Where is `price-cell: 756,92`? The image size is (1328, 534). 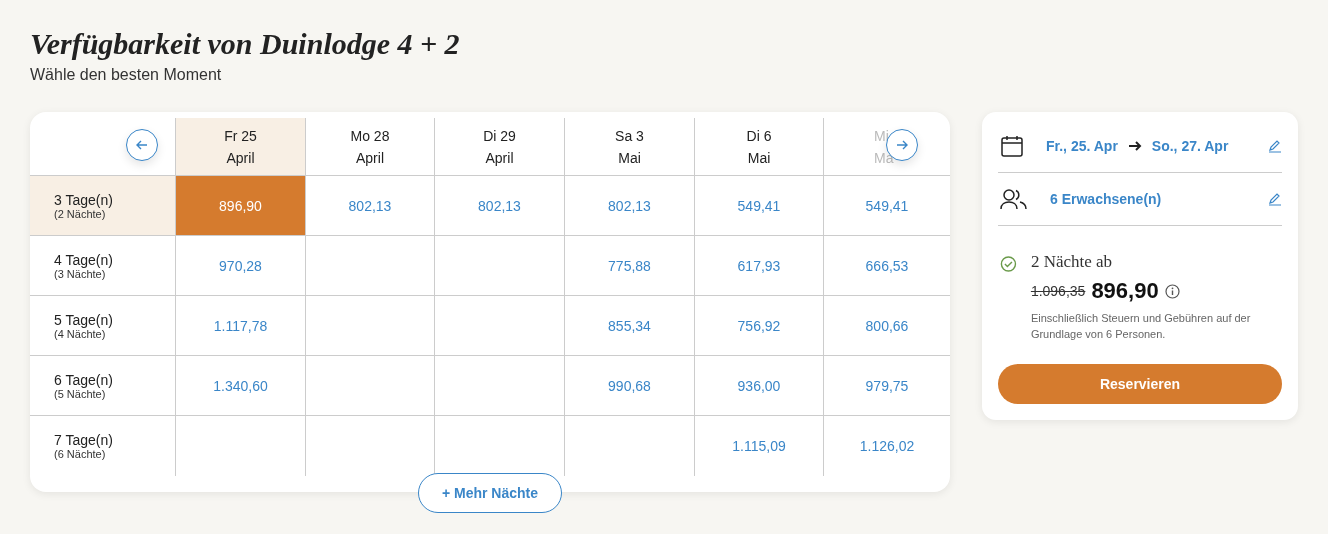
price-cell: 756,92 is located at coordinates (758, 326).